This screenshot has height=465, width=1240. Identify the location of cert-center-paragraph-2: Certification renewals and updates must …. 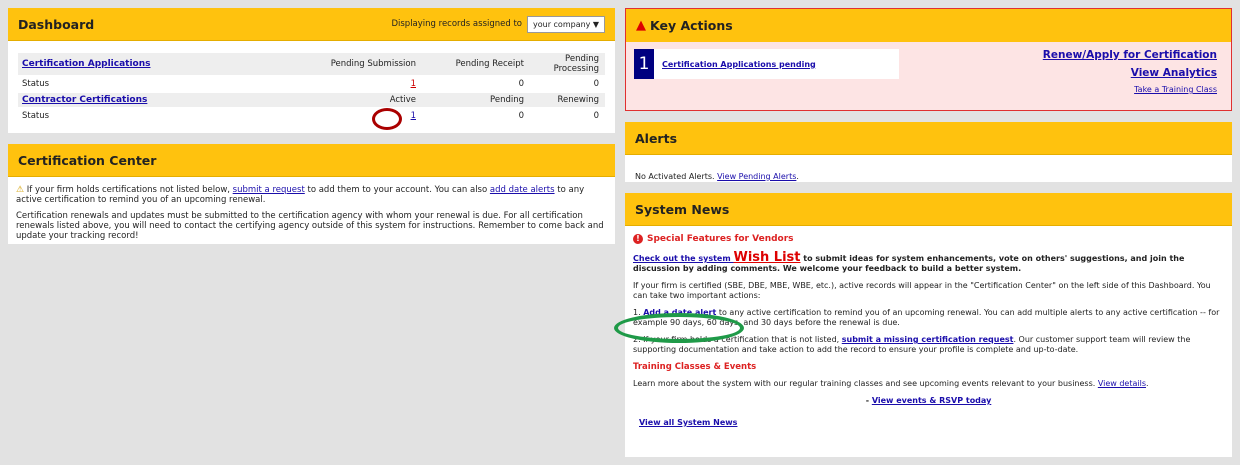
(310, 226).